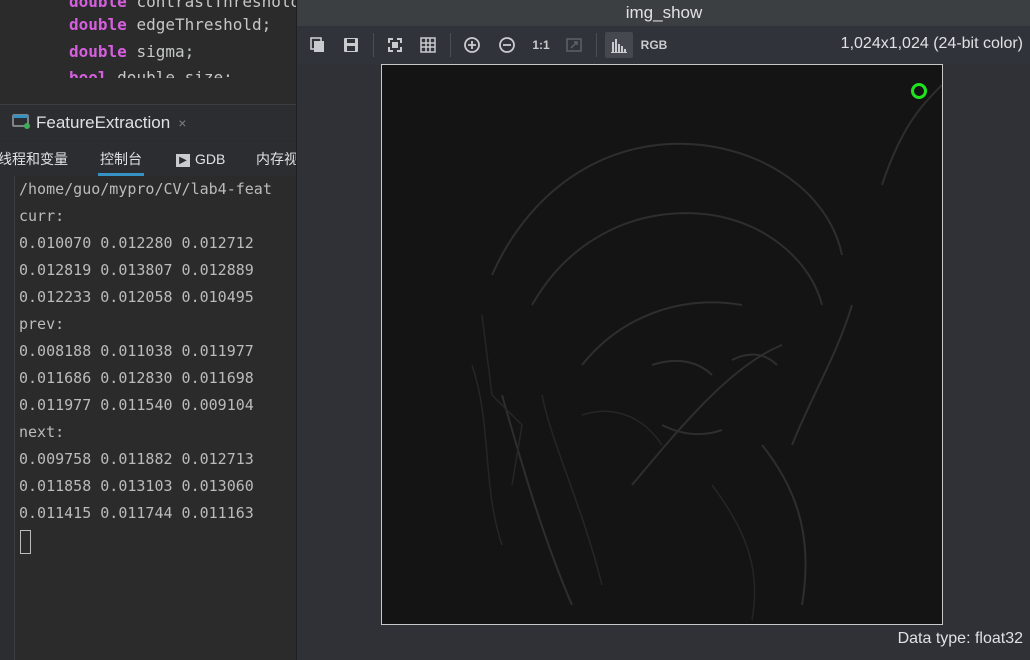 The width and height of the screenshot is (1030, 660). What do you see at coordinates (136, 270) in the screenshot?
I see `console-line: 0.012819 0.013807 0.012889` at bounding box center [136, 270].